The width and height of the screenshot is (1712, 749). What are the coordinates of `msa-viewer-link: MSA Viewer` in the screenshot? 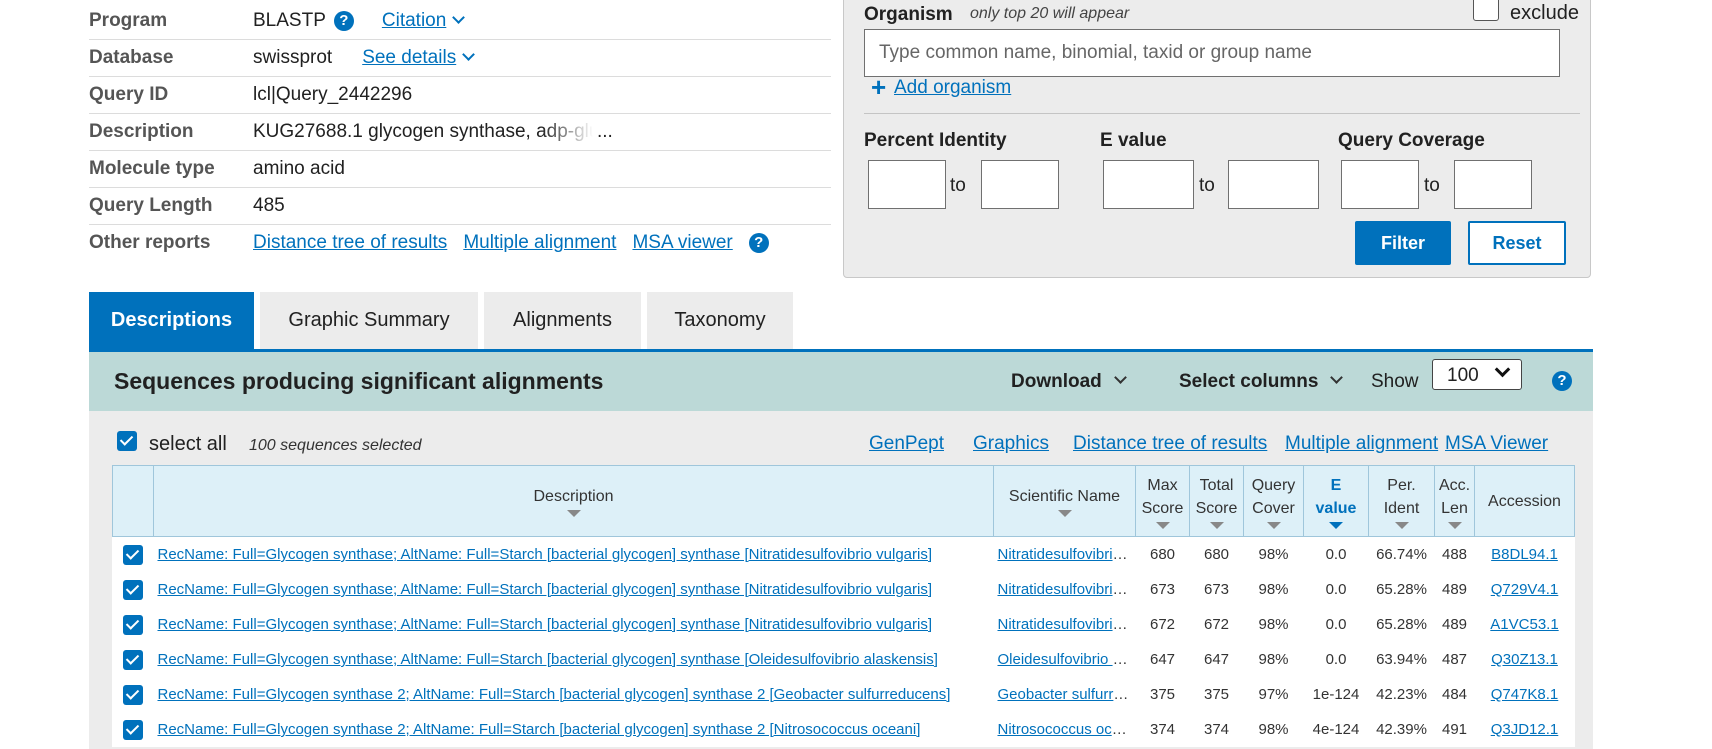 It's located at (1496, 444).